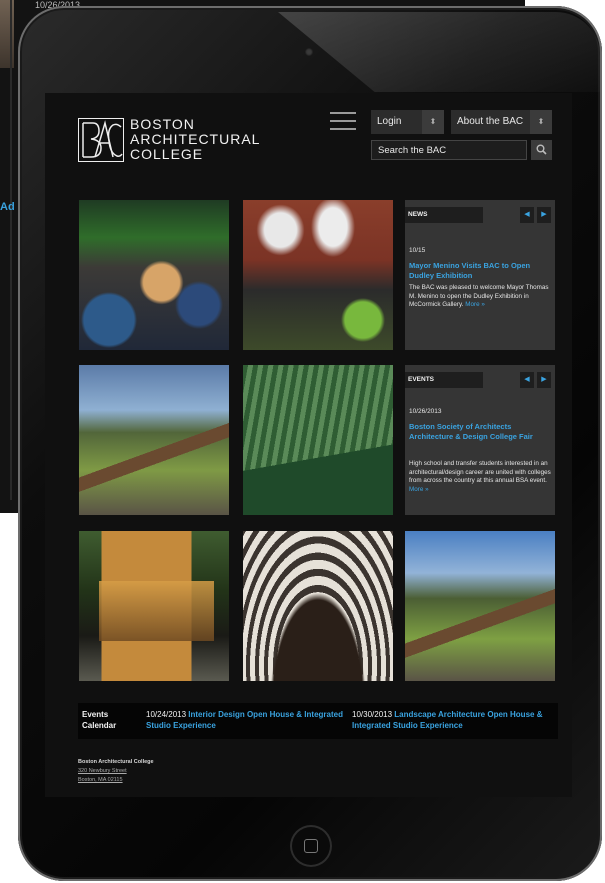  I want to click on screen-glare, so click(439, 52).